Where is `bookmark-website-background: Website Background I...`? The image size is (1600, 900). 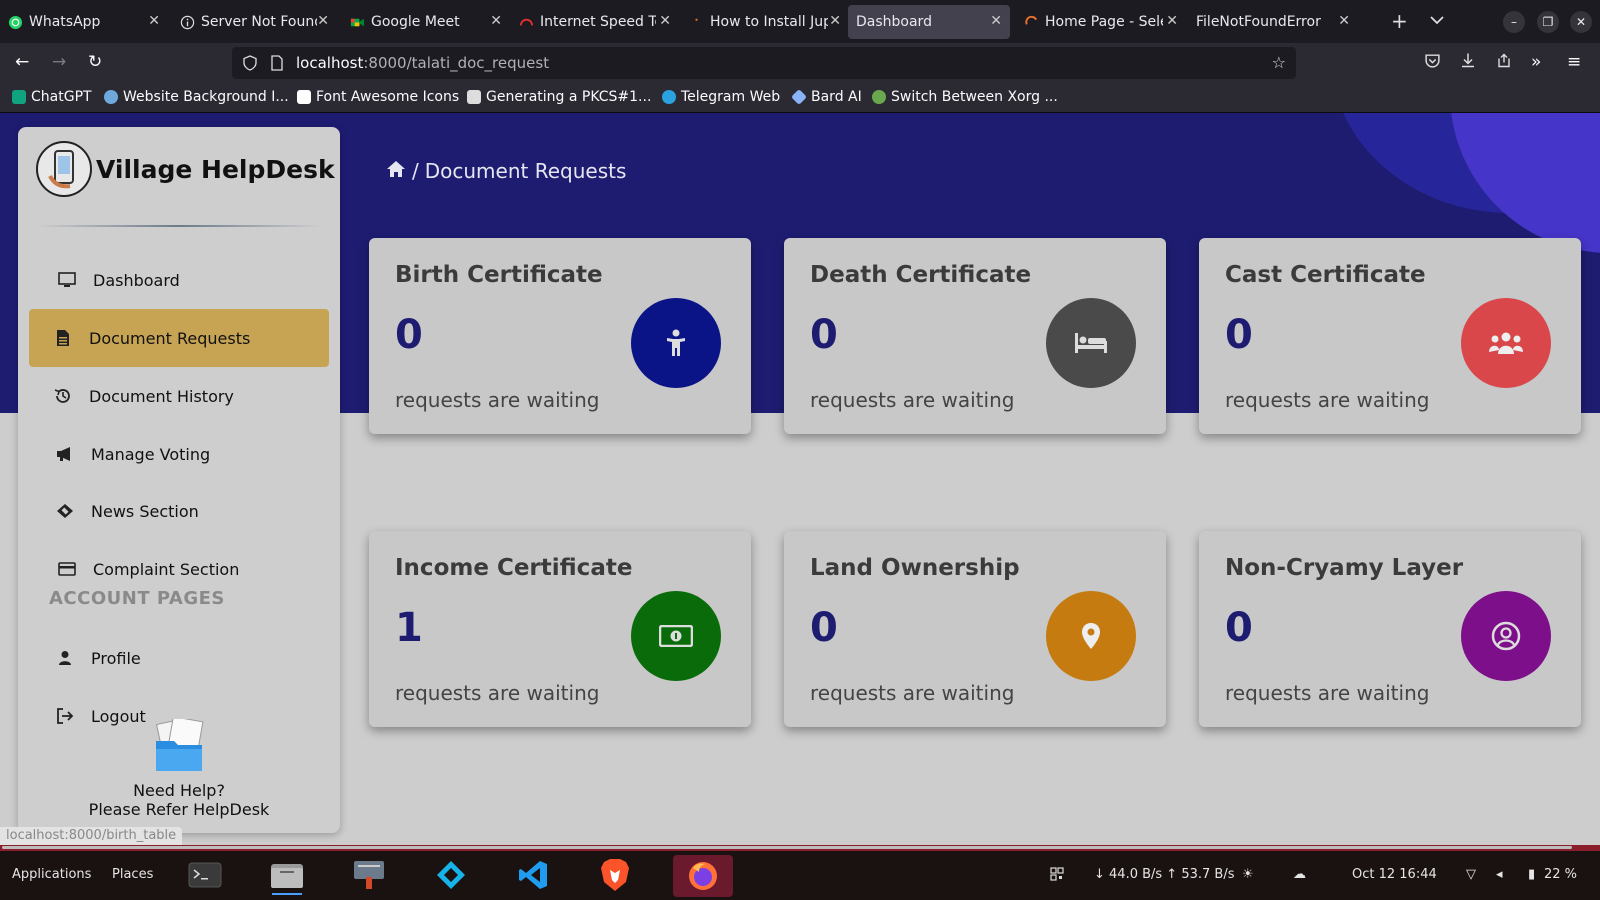
bookmark-website-background: Website Background I... is located at coordinates (196, 97).